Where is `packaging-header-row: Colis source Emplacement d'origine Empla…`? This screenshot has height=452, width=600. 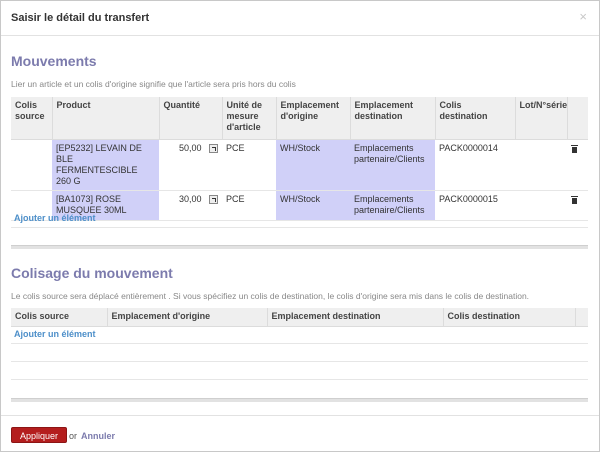 packaging-header-row: Colis source Emplacement d'origine Empla… is located at coordinates (299, 317).